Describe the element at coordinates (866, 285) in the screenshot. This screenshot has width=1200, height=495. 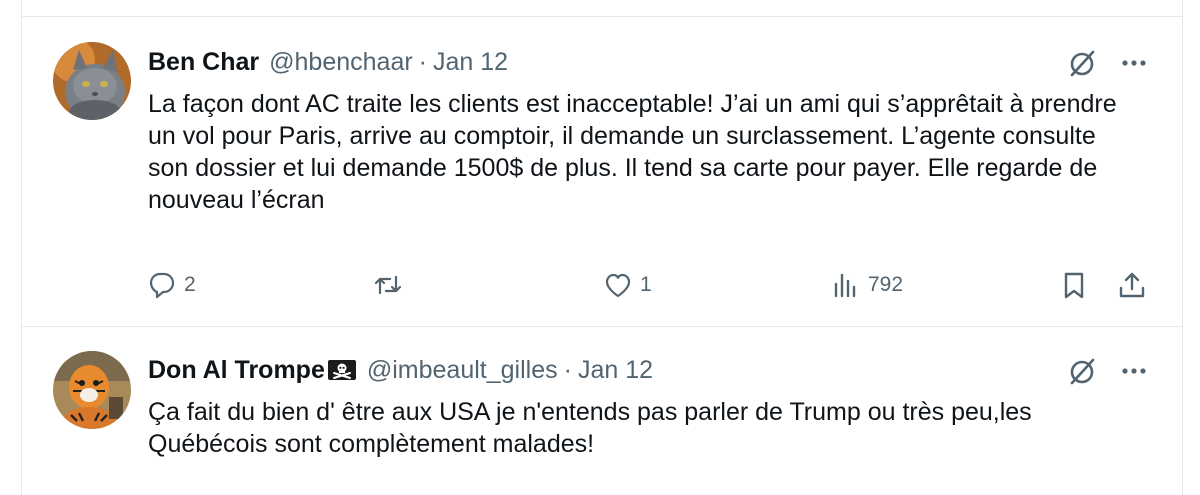
I see `views-button: 792` at that location.